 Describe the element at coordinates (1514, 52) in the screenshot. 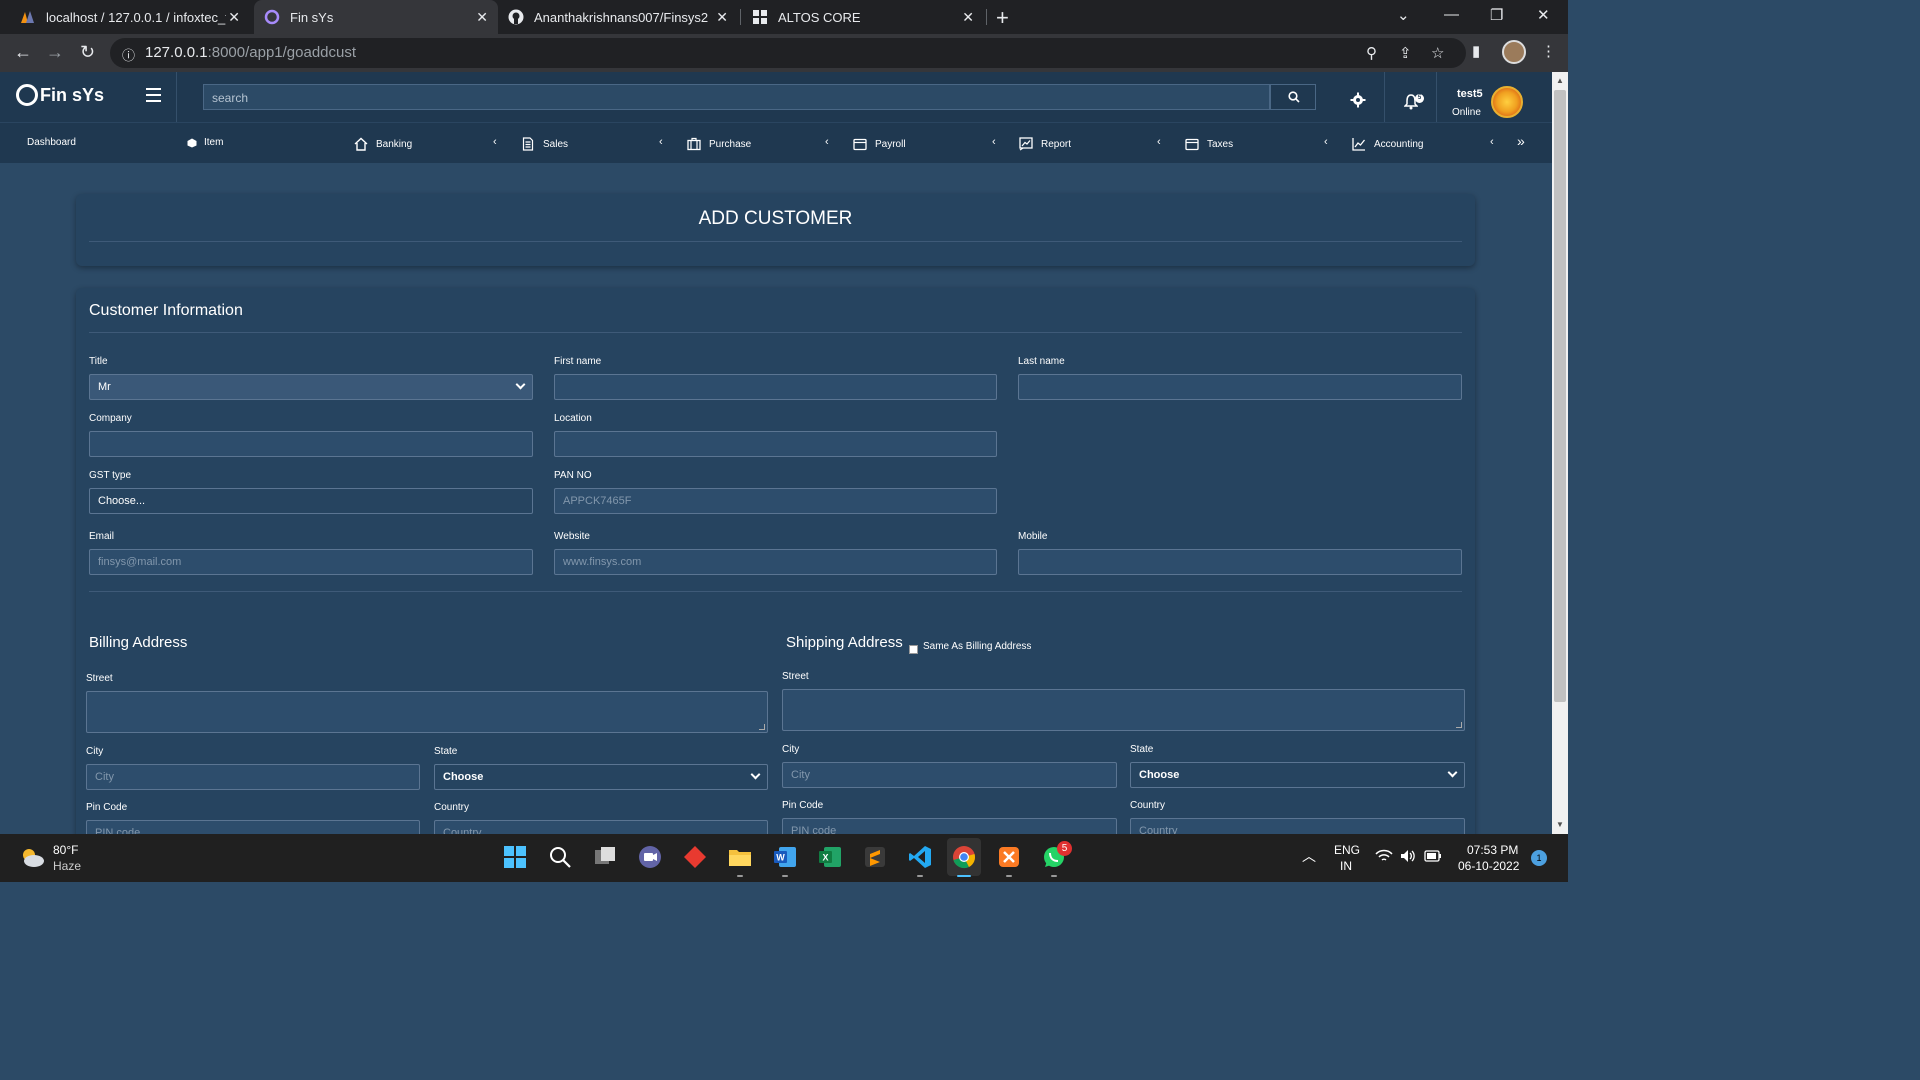

I see `profile-avatar` at that location.